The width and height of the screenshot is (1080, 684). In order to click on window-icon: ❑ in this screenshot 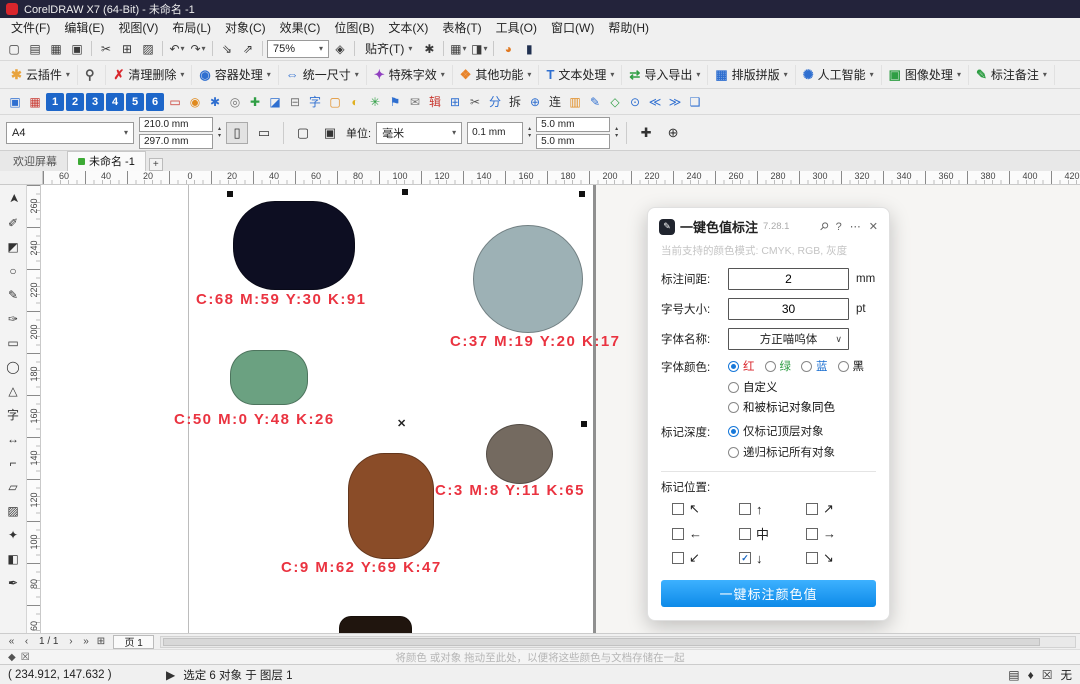, I will do `click(695, 102)`.